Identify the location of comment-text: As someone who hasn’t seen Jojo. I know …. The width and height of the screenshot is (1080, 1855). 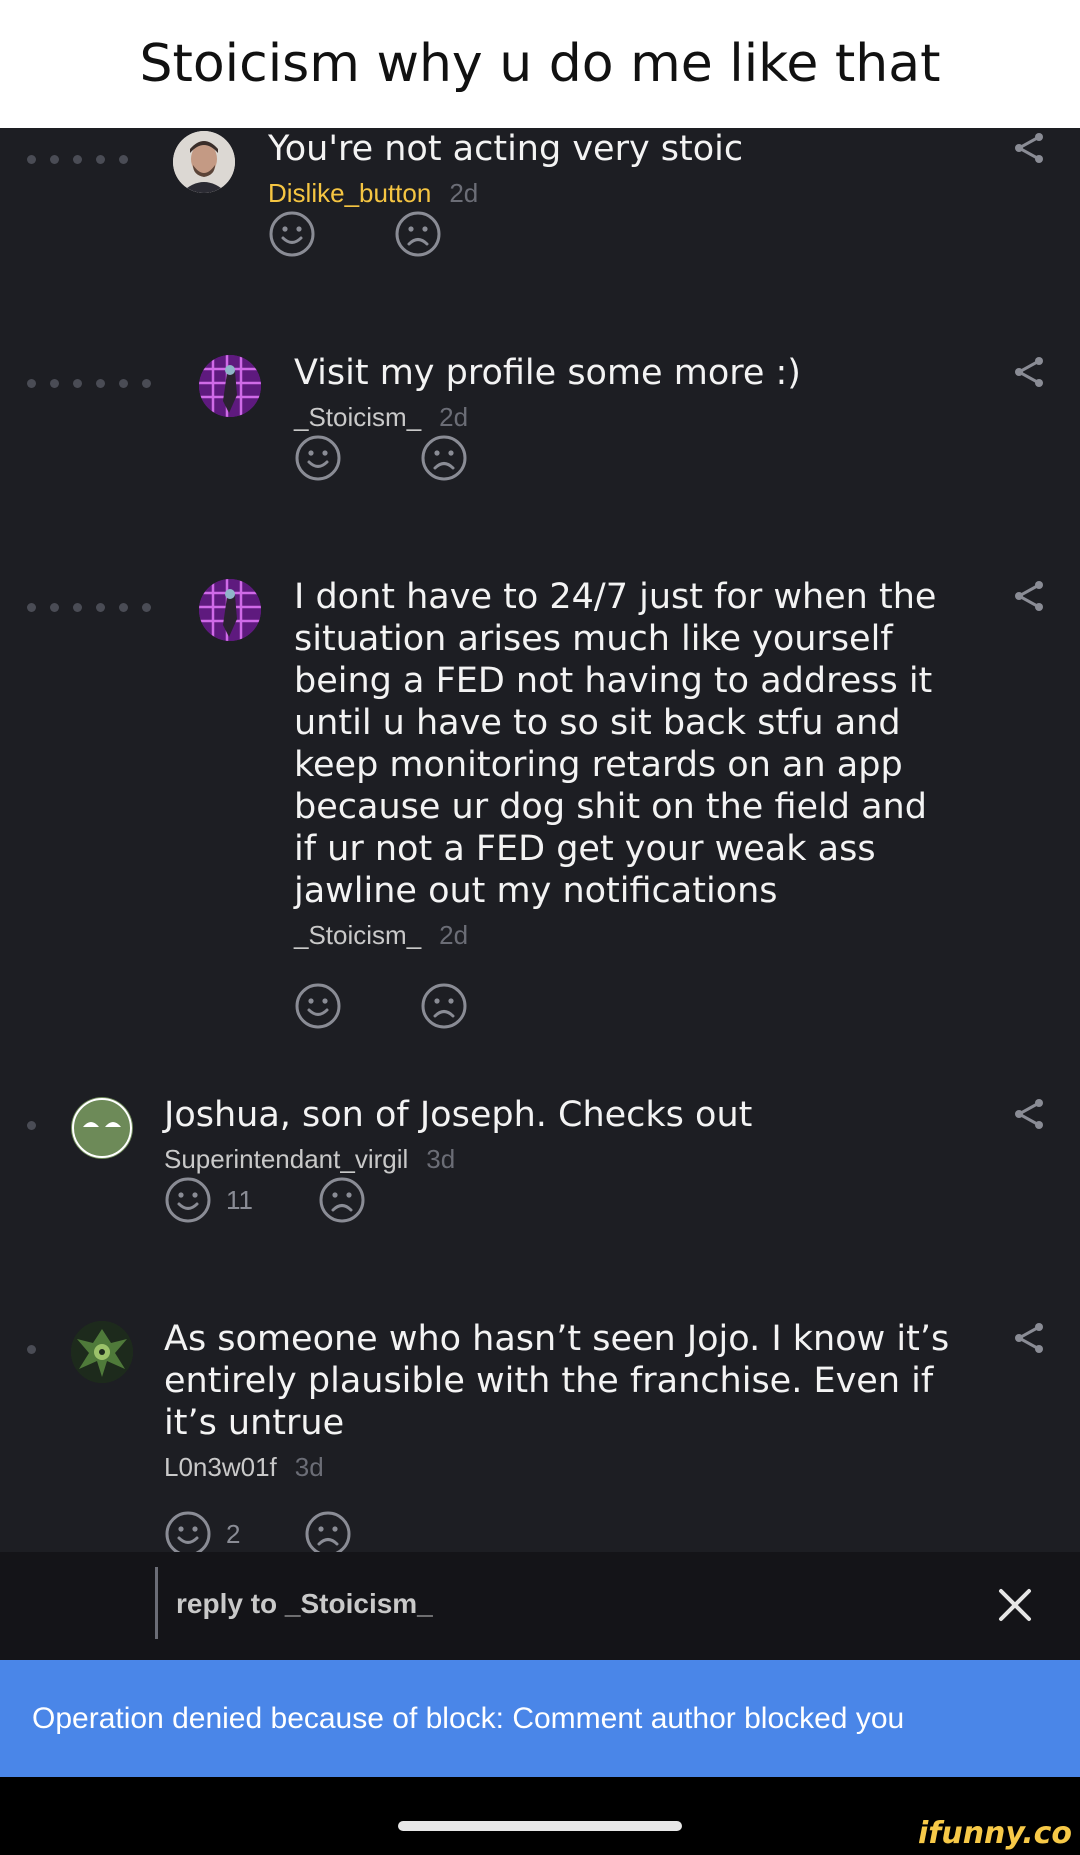
(557, 1381).